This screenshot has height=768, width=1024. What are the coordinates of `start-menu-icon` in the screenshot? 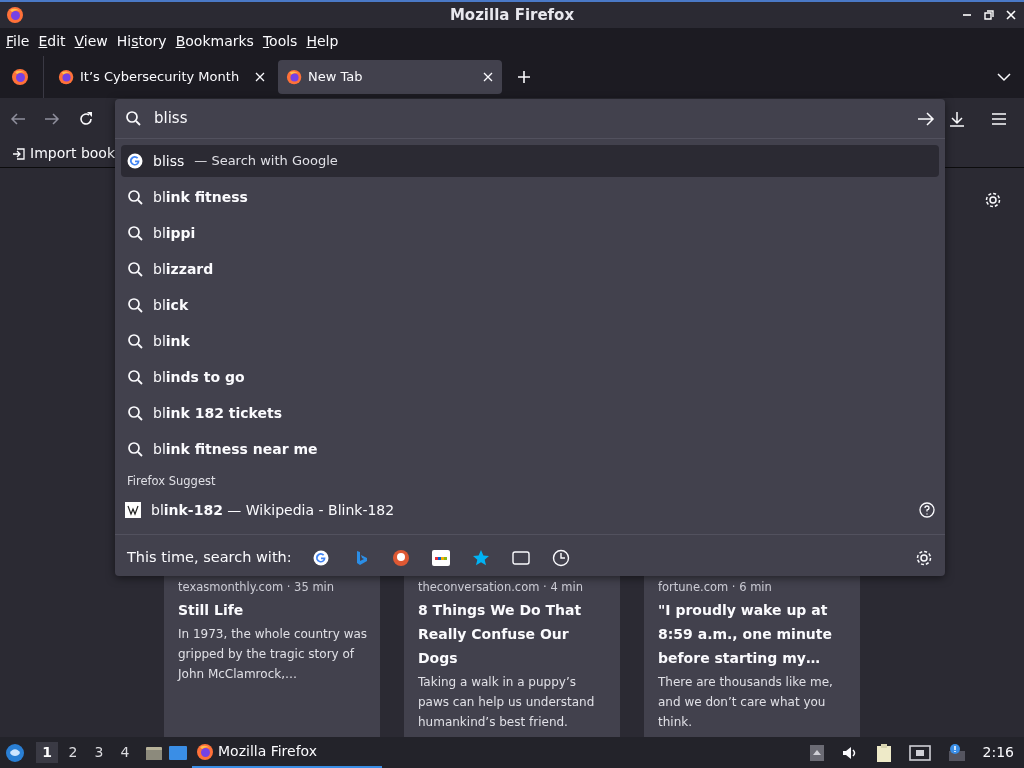 It's located at (15, 752).